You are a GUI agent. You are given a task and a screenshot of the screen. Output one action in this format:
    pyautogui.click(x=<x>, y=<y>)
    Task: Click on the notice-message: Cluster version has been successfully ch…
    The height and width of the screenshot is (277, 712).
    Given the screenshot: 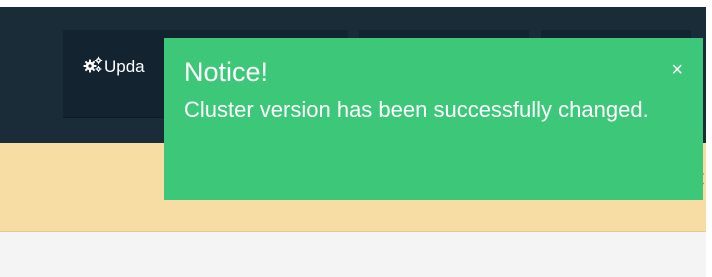 What is the action you would take?
    pyautogui.click(x=416, y=109)
    